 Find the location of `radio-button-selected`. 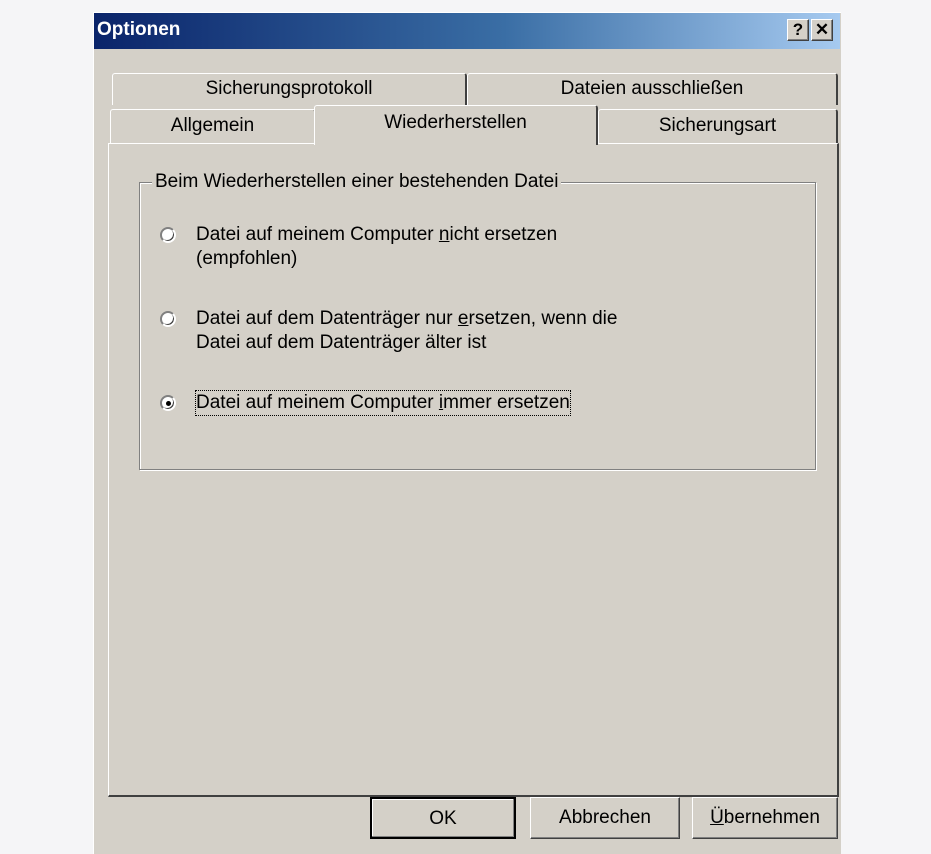

radio-button-selected is located at coordinates (168, 403).